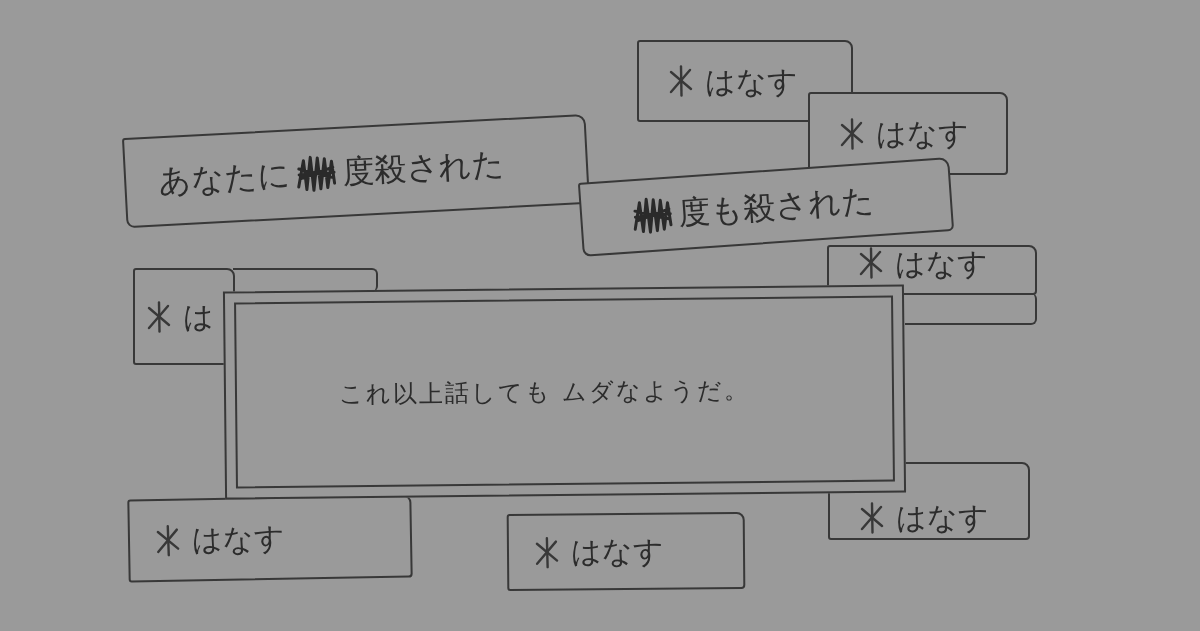 The height and width of the screenshot is (631, 1200). What do you see at coordinates (423, 167) in the screenshot?
I see `message-text: 度殺された` at bounding box center [423, 167].